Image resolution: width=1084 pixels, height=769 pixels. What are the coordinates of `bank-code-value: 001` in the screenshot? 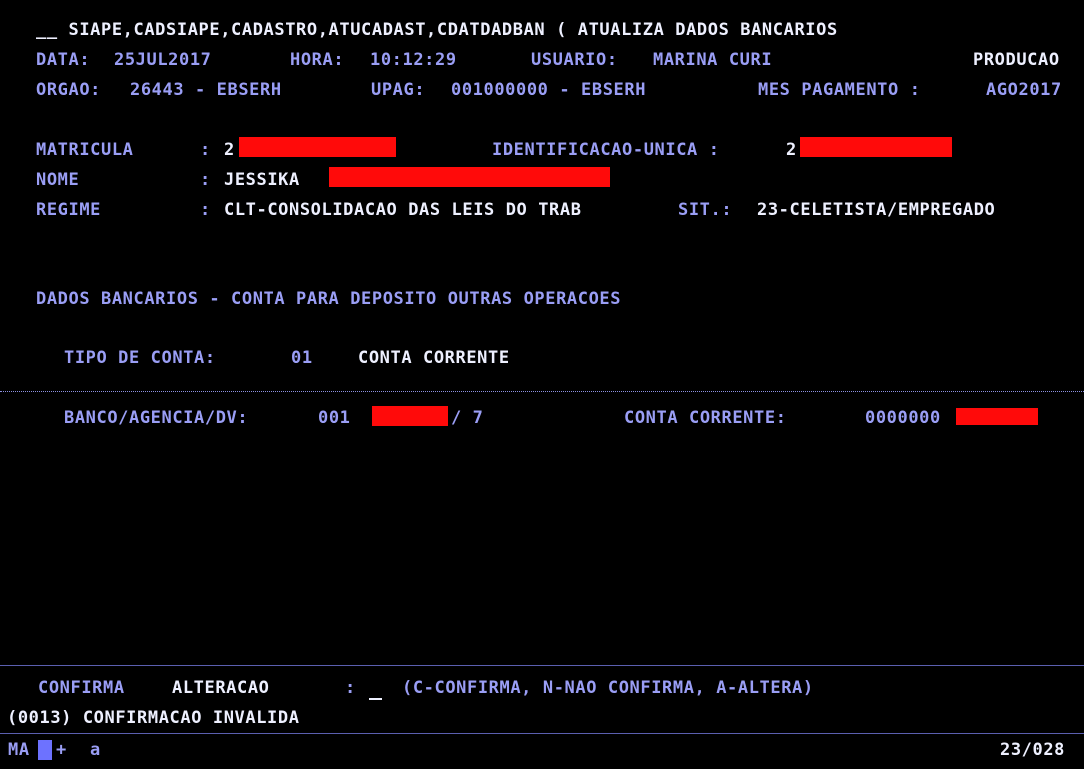 It's located at (334, 418).